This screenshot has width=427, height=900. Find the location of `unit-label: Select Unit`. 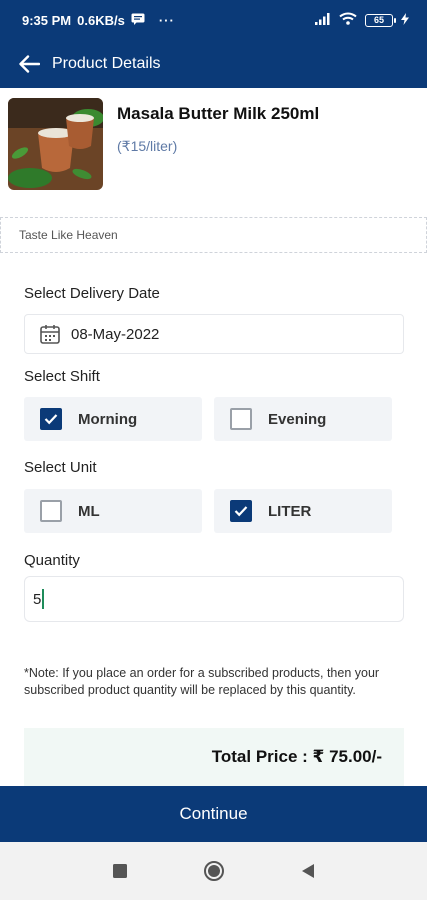

unit-label: Select Unit is located at coordinates (60, 467).